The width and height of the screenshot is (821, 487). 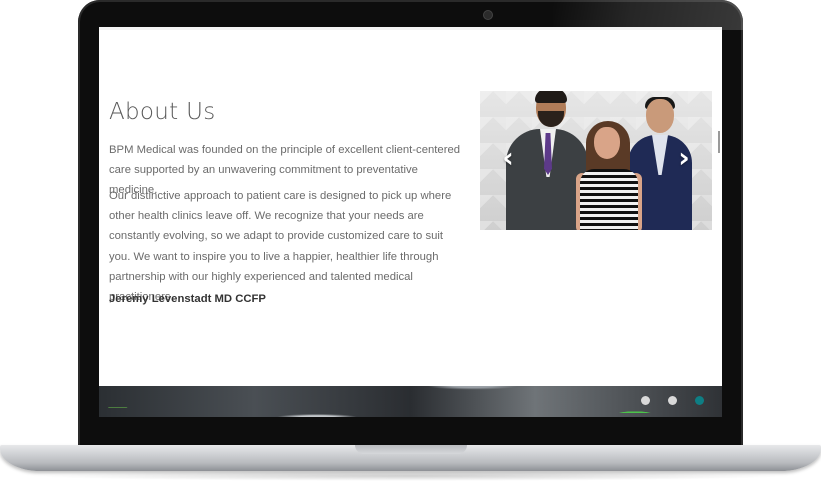 What do you see at coordinates (187, 299) in the screenshot?
I see `author-signature: Jeremy Levenstadt MD CCFP` at bounding box center [187, 299].